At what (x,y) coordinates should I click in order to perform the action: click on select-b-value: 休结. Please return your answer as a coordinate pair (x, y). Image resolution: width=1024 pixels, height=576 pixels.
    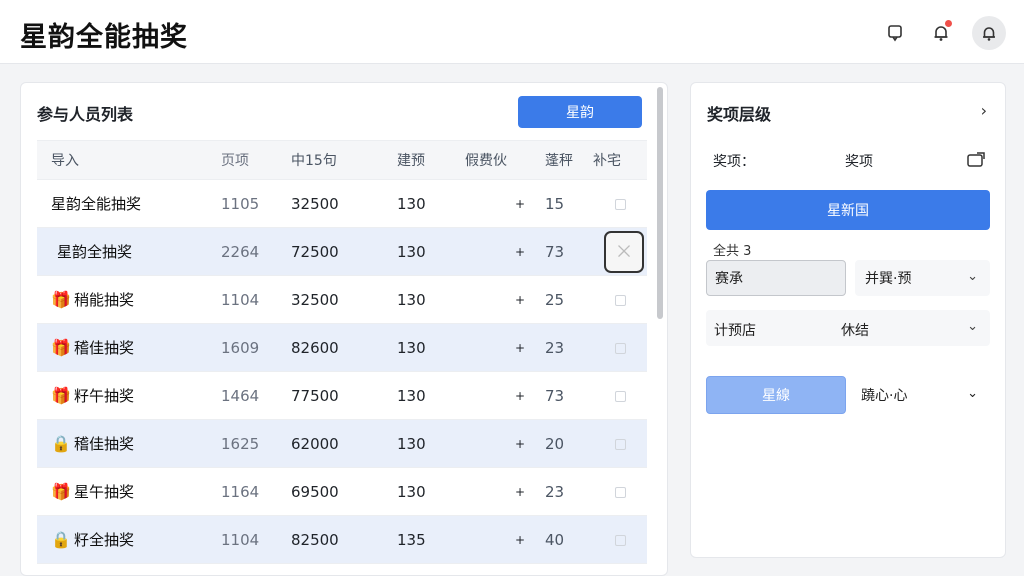
    Looking at the image, I should click on (855, 331).